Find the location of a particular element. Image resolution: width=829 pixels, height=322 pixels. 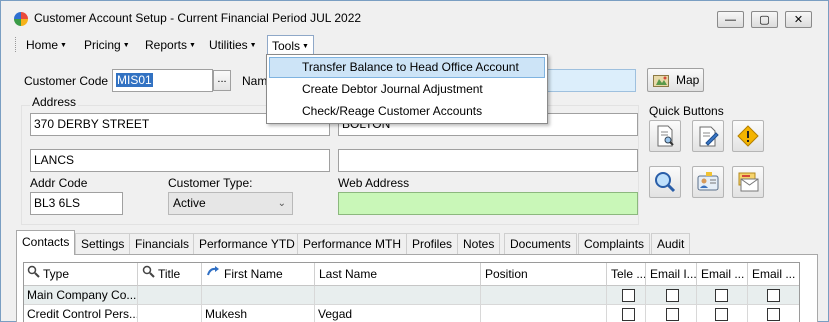

tab-audit: Audit is located at coordinates (671, 243).